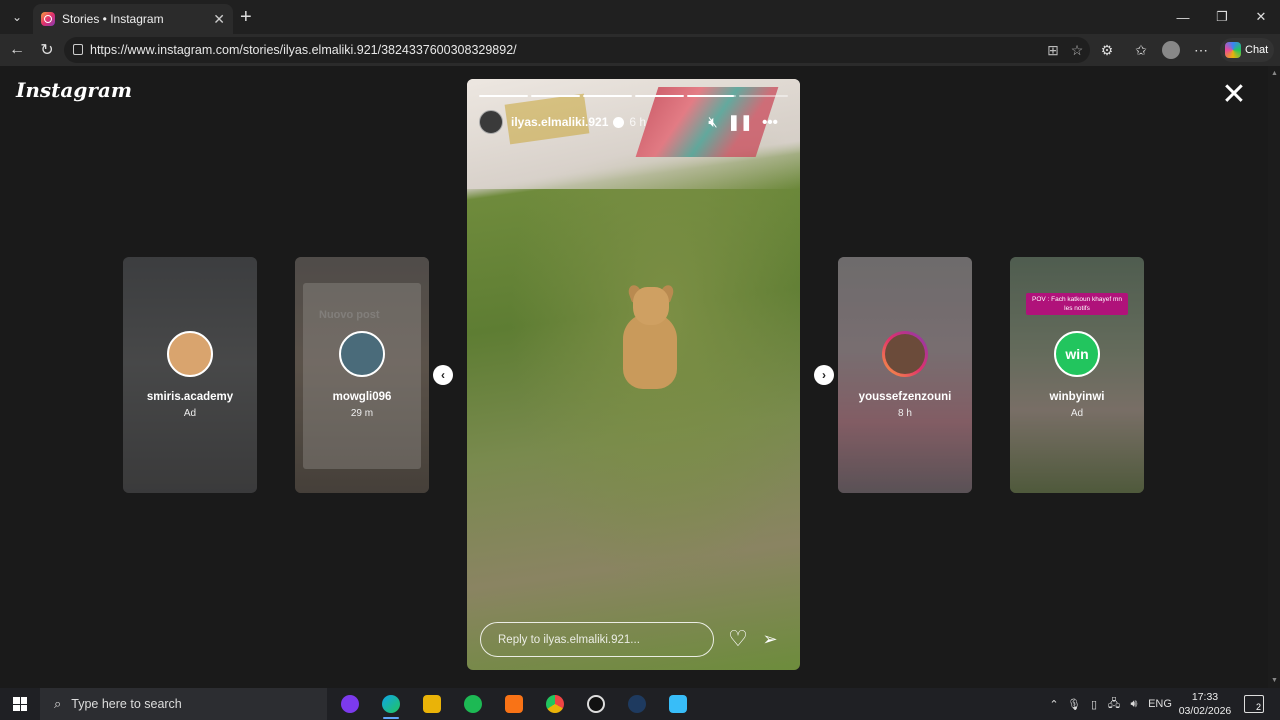  Describe the element at coordinates (47, 50) in the screenshot. I see `refresh-button: ↻` at that location.